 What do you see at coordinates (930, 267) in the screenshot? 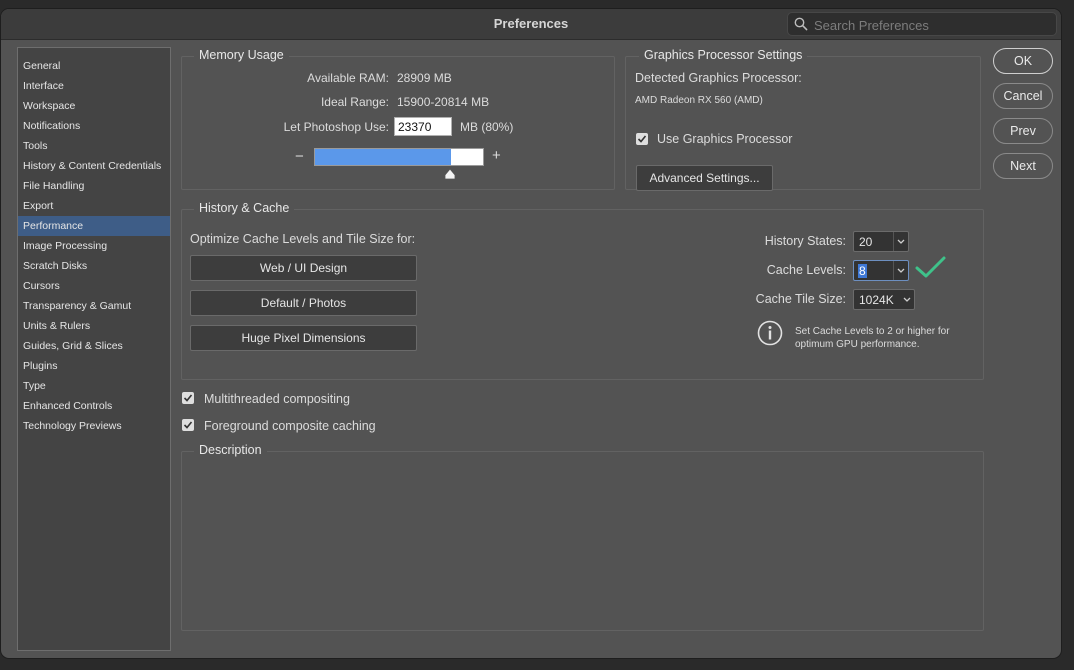
I see `green-checkmark-icon` at bounding box center [930, 267].